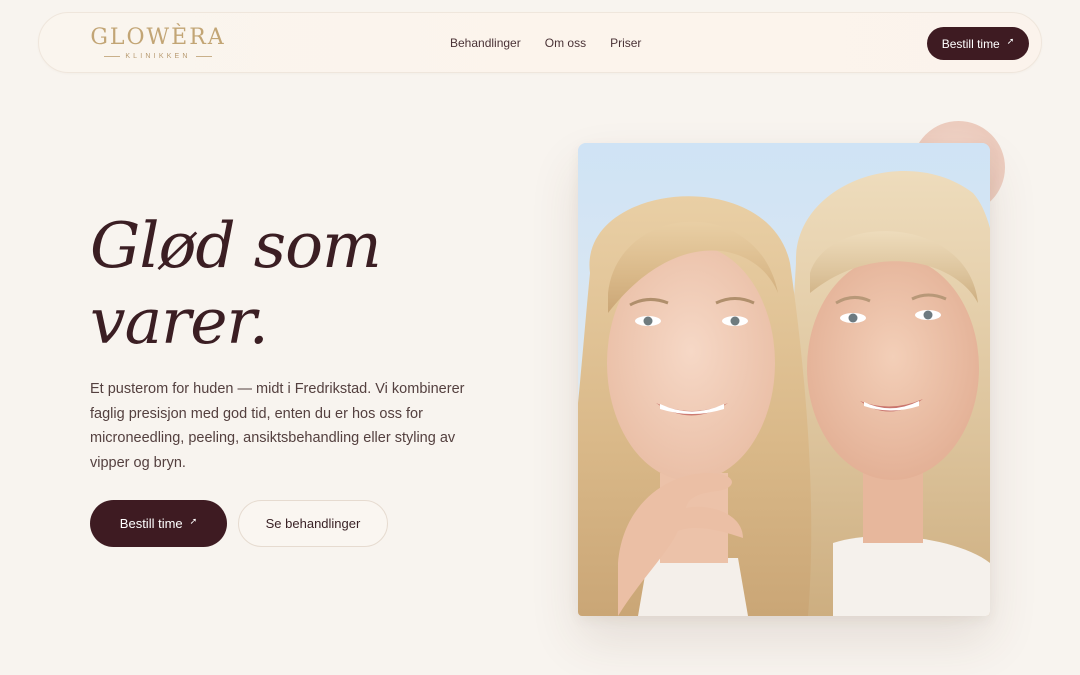 This screenshot has height=675, width=1080. What do you see at coordinates (290, 284) in the screenshot?
I see `hero-title: Glød som varer.` at bounding box center [290, 284].